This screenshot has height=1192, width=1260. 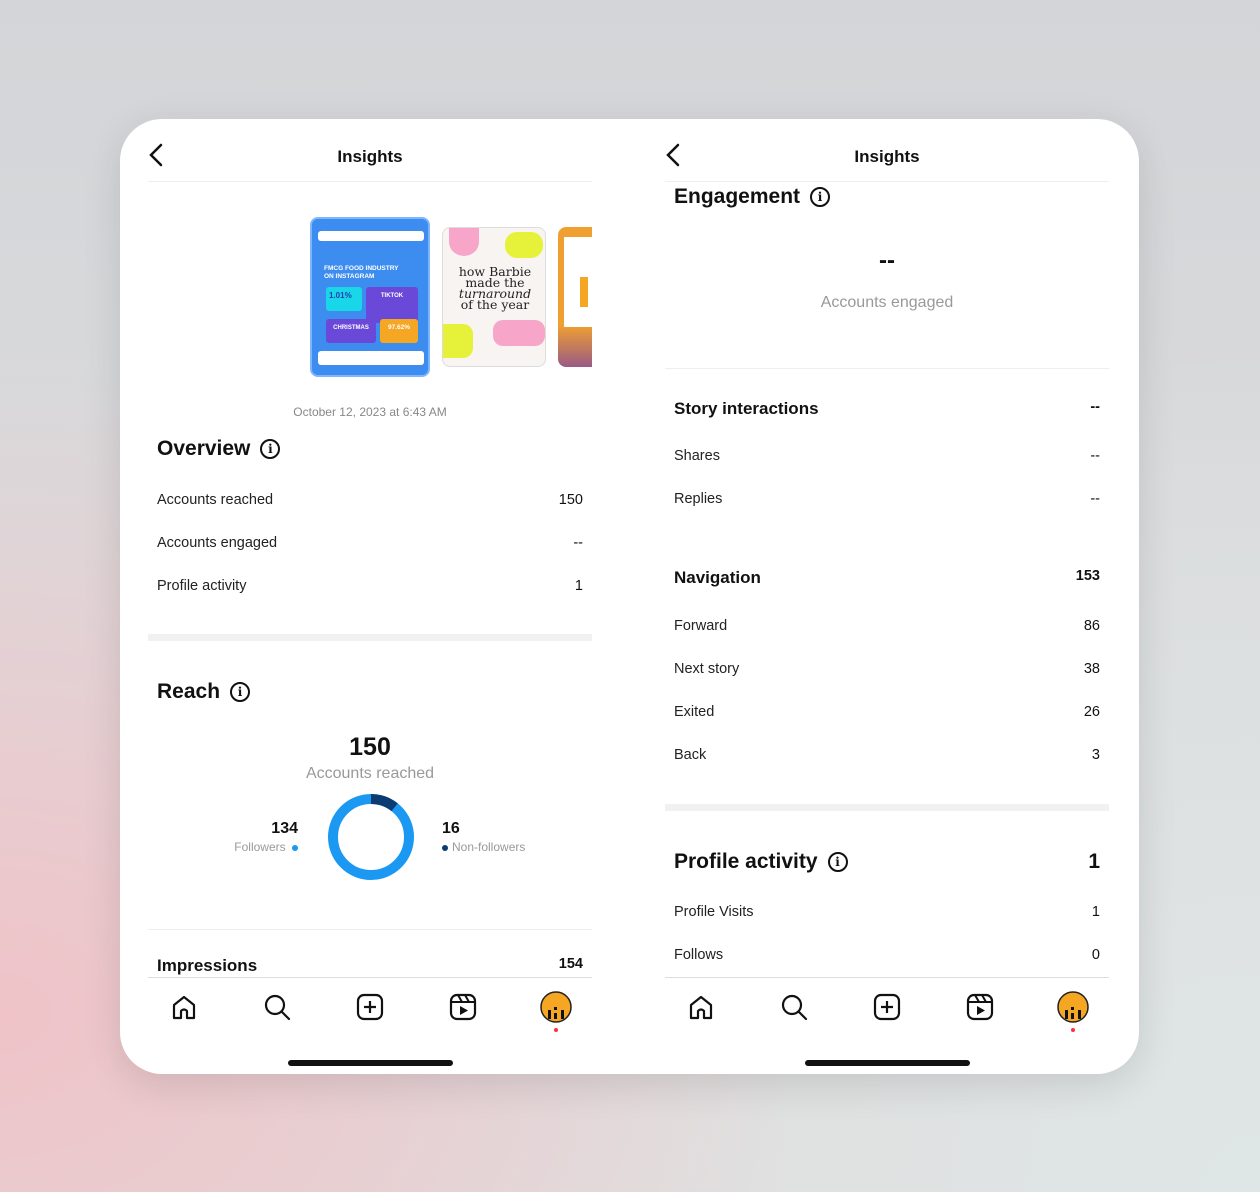 What do you see at coordinates (483, 847) in the screenshot?
I see `non-followers-legend: Non-followers` at bounding box center [483, 847].